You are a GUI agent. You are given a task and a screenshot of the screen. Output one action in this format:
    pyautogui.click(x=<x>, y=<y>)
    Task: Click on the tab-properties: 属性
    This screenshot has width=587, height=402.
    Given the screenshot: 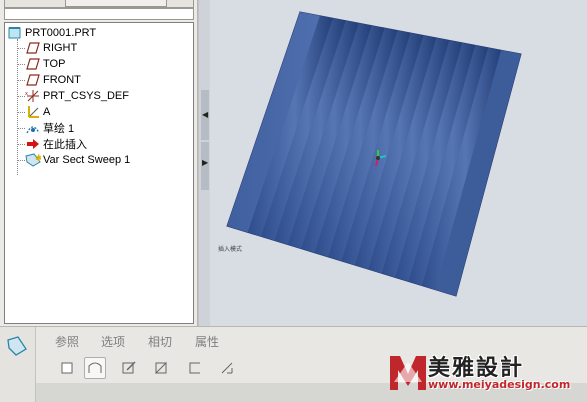 What is the action you would take?
    pyautogui.click(x=207, y=341)
    